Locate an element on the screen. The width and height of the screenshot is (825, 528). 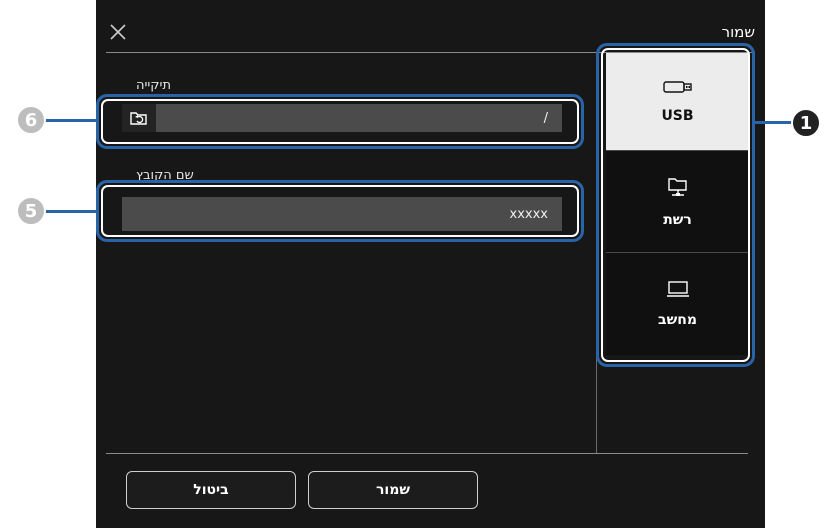
callout-badge: 1 is located at coordinates (806, 123).